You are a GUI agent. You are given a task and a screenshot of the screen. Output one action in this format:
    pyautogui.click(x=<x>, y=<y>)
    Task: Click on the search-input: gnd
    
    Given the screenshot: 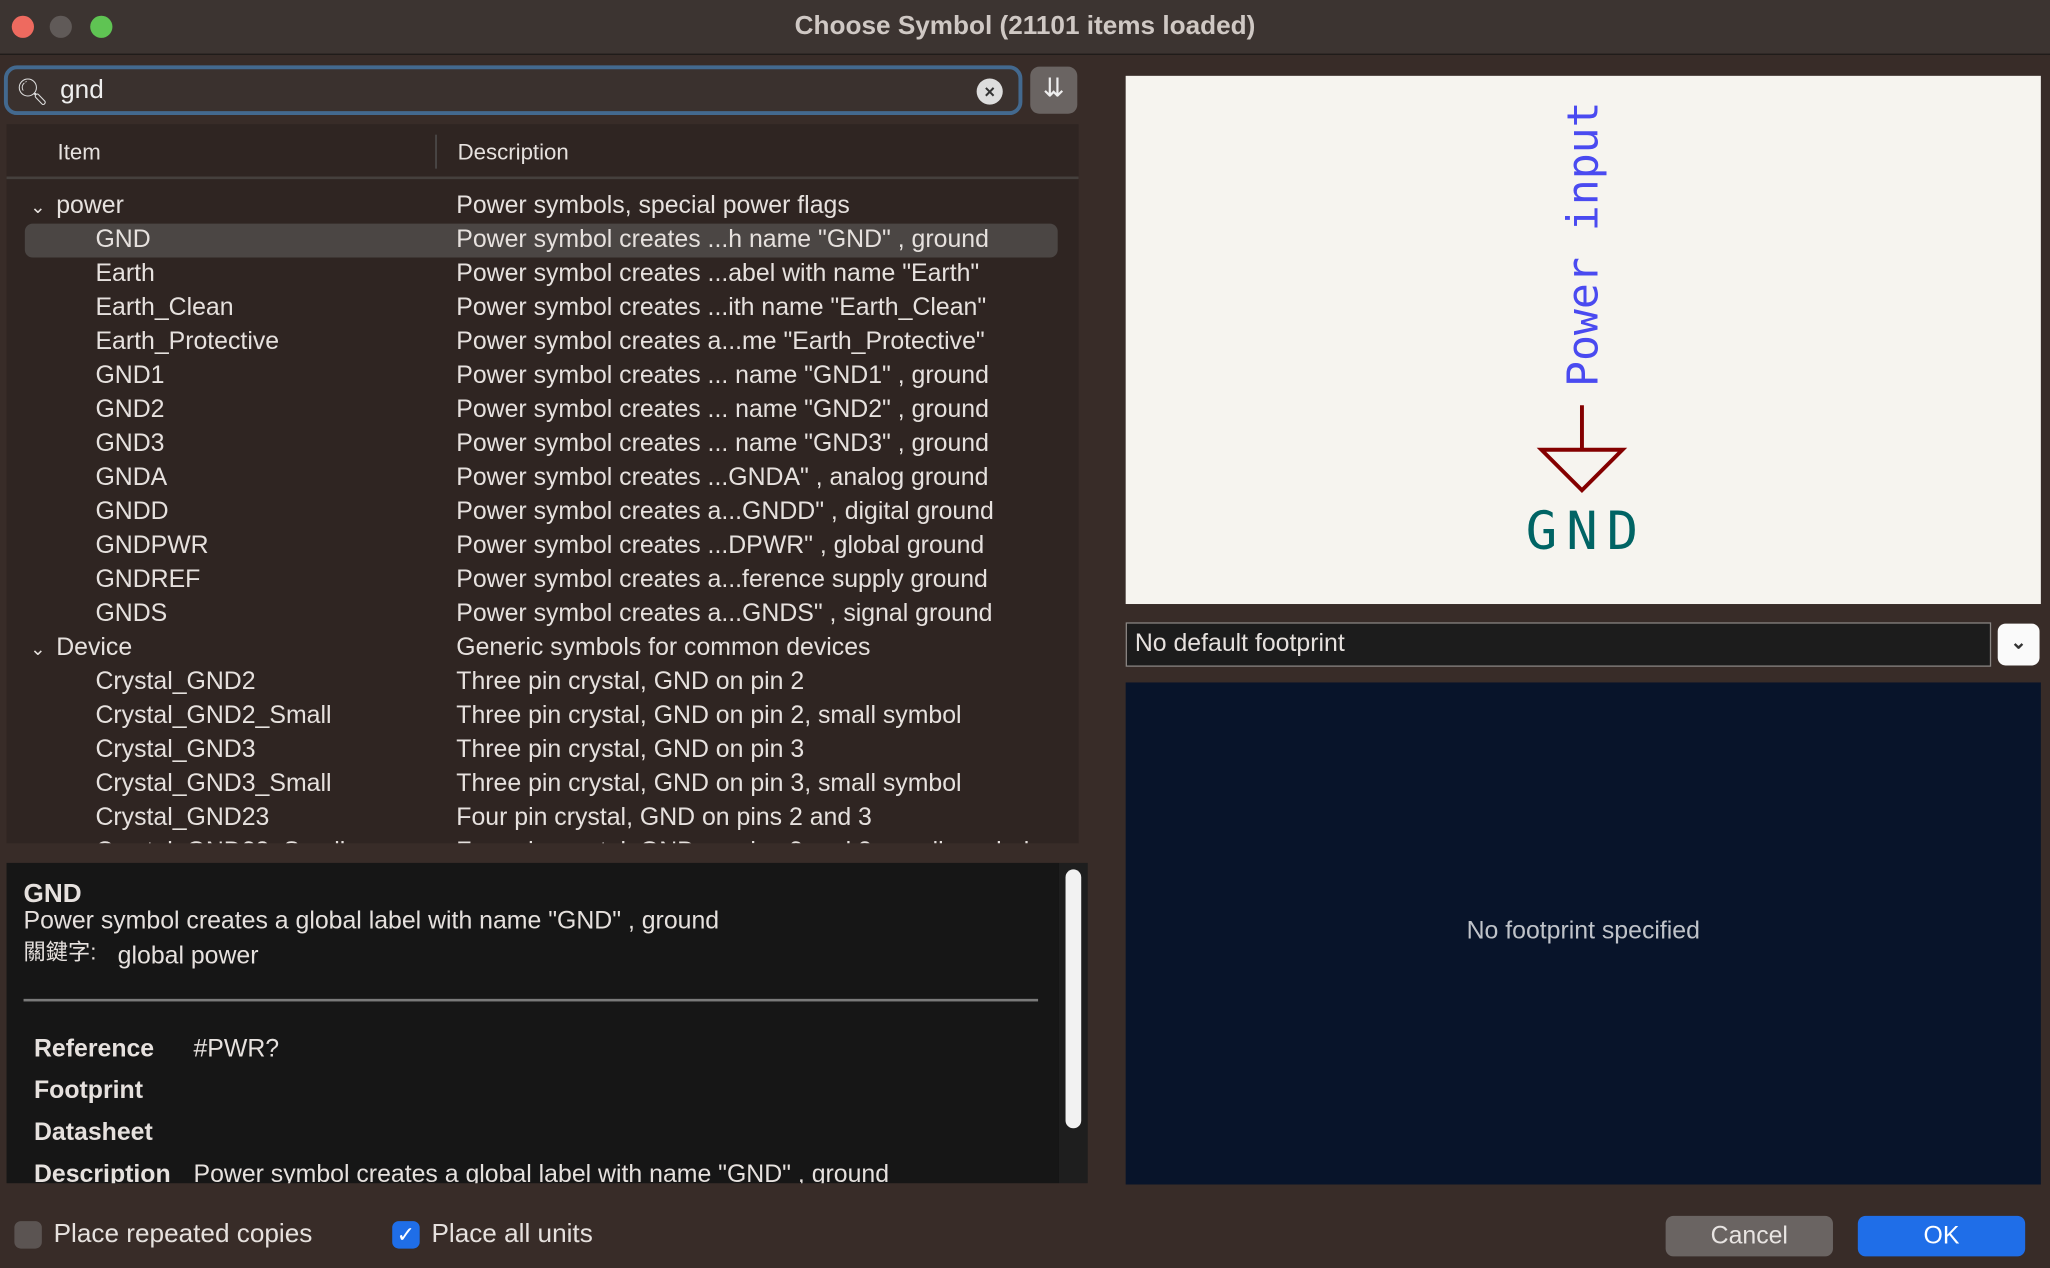 What is the action you would take?
    pyautogui.click(x=82, y=91)
    